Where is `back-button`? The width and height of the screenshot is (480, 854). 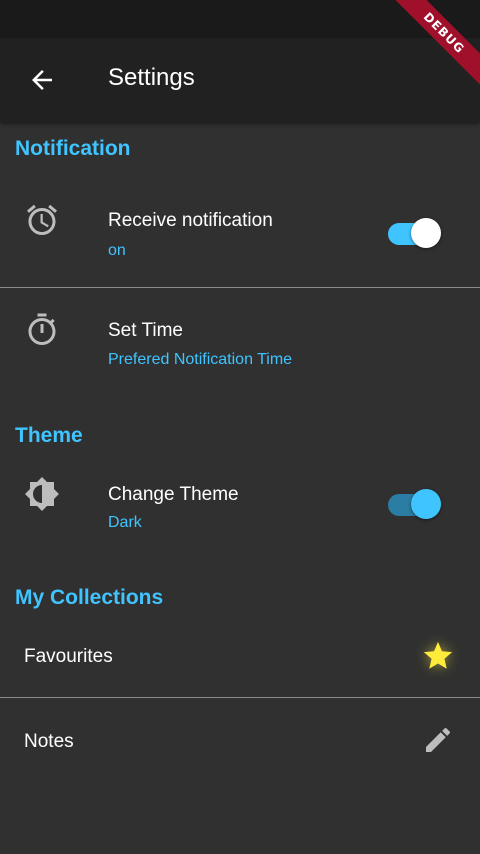 back-button is located at coordinates (42, 80).